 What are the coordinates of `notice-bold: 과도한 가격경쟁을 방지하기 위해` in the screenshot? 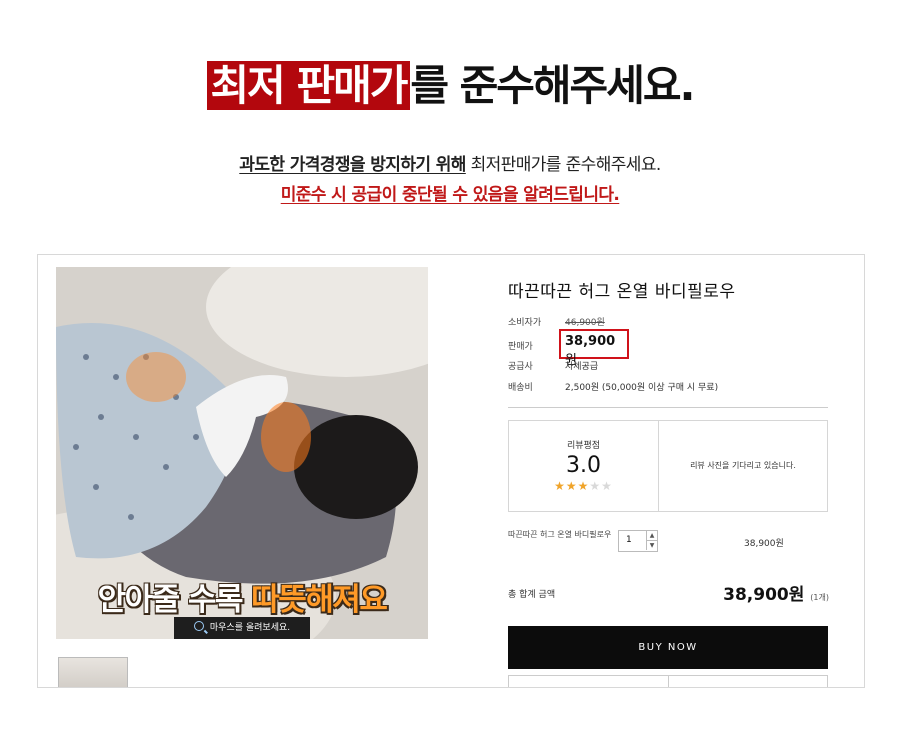 It's located at (352, 165).